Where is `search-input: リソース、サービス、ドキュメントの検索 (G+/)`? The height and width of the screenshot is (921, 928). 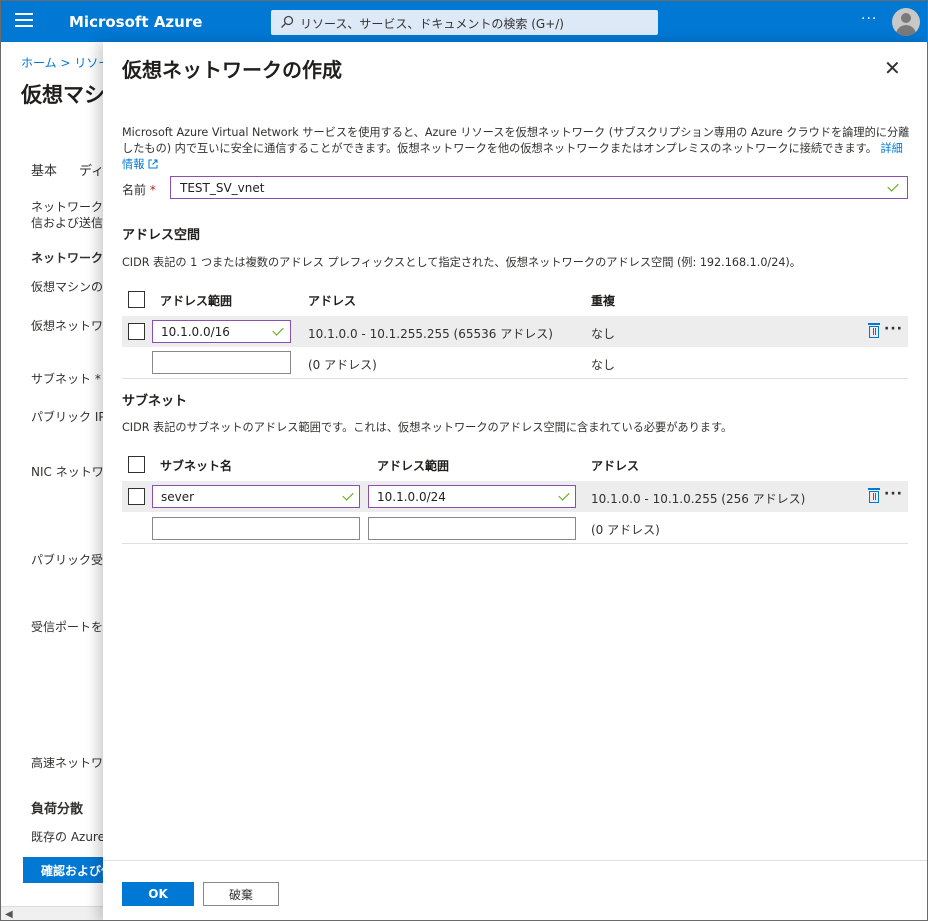
search-input: リソース、サービス、ドキュメントの検索 (G+/) is located at coordinates (464, 22).